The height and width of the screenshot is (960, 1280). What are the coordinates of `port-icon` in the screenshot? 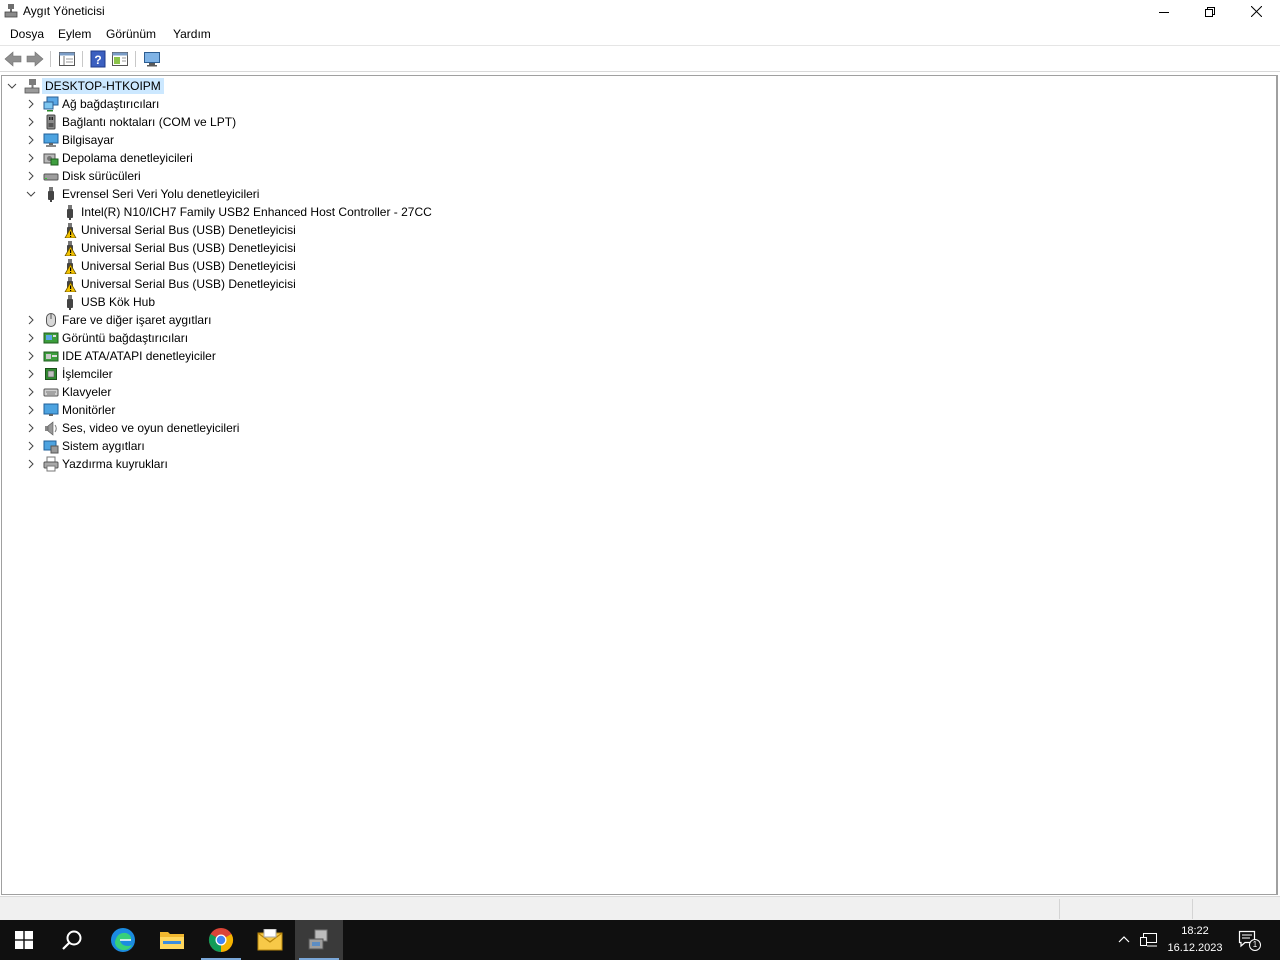 It's located at (51, 122).